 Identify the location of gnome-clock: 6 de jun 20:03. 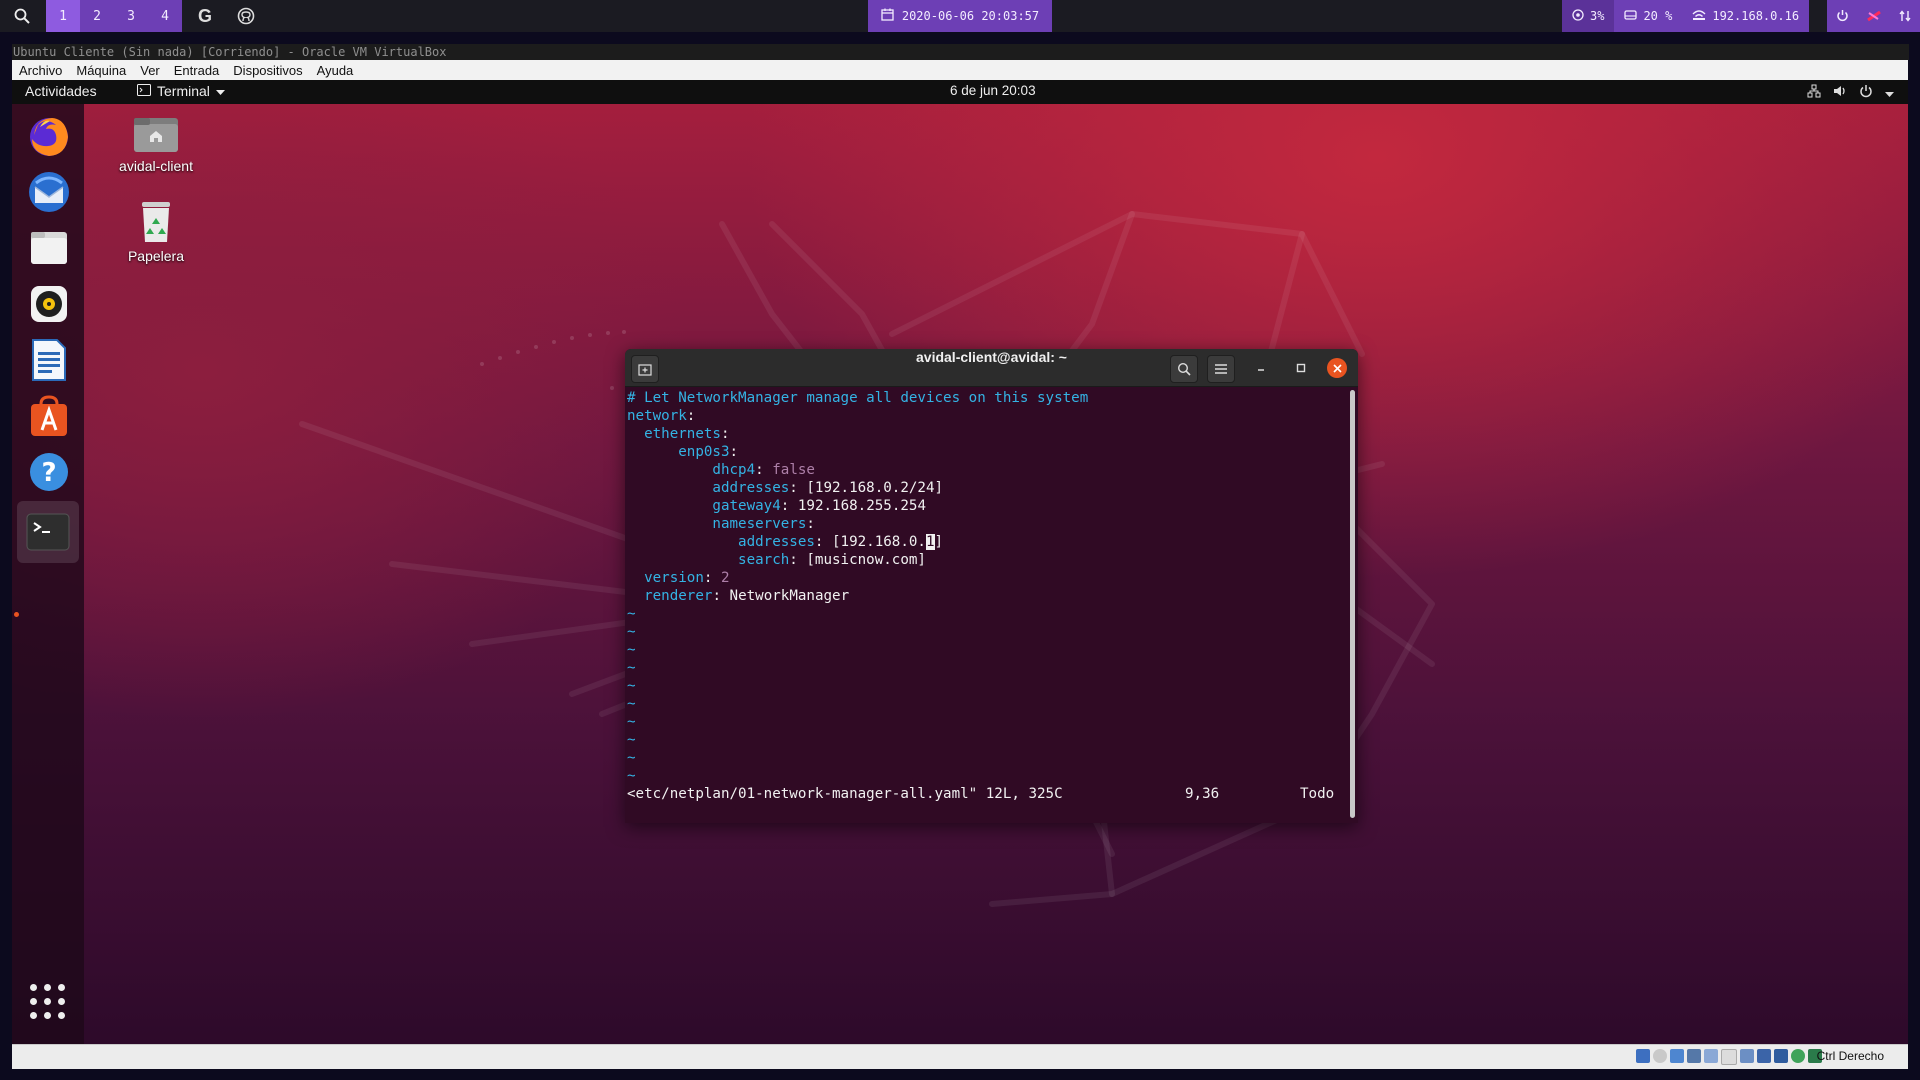
(993, 90).